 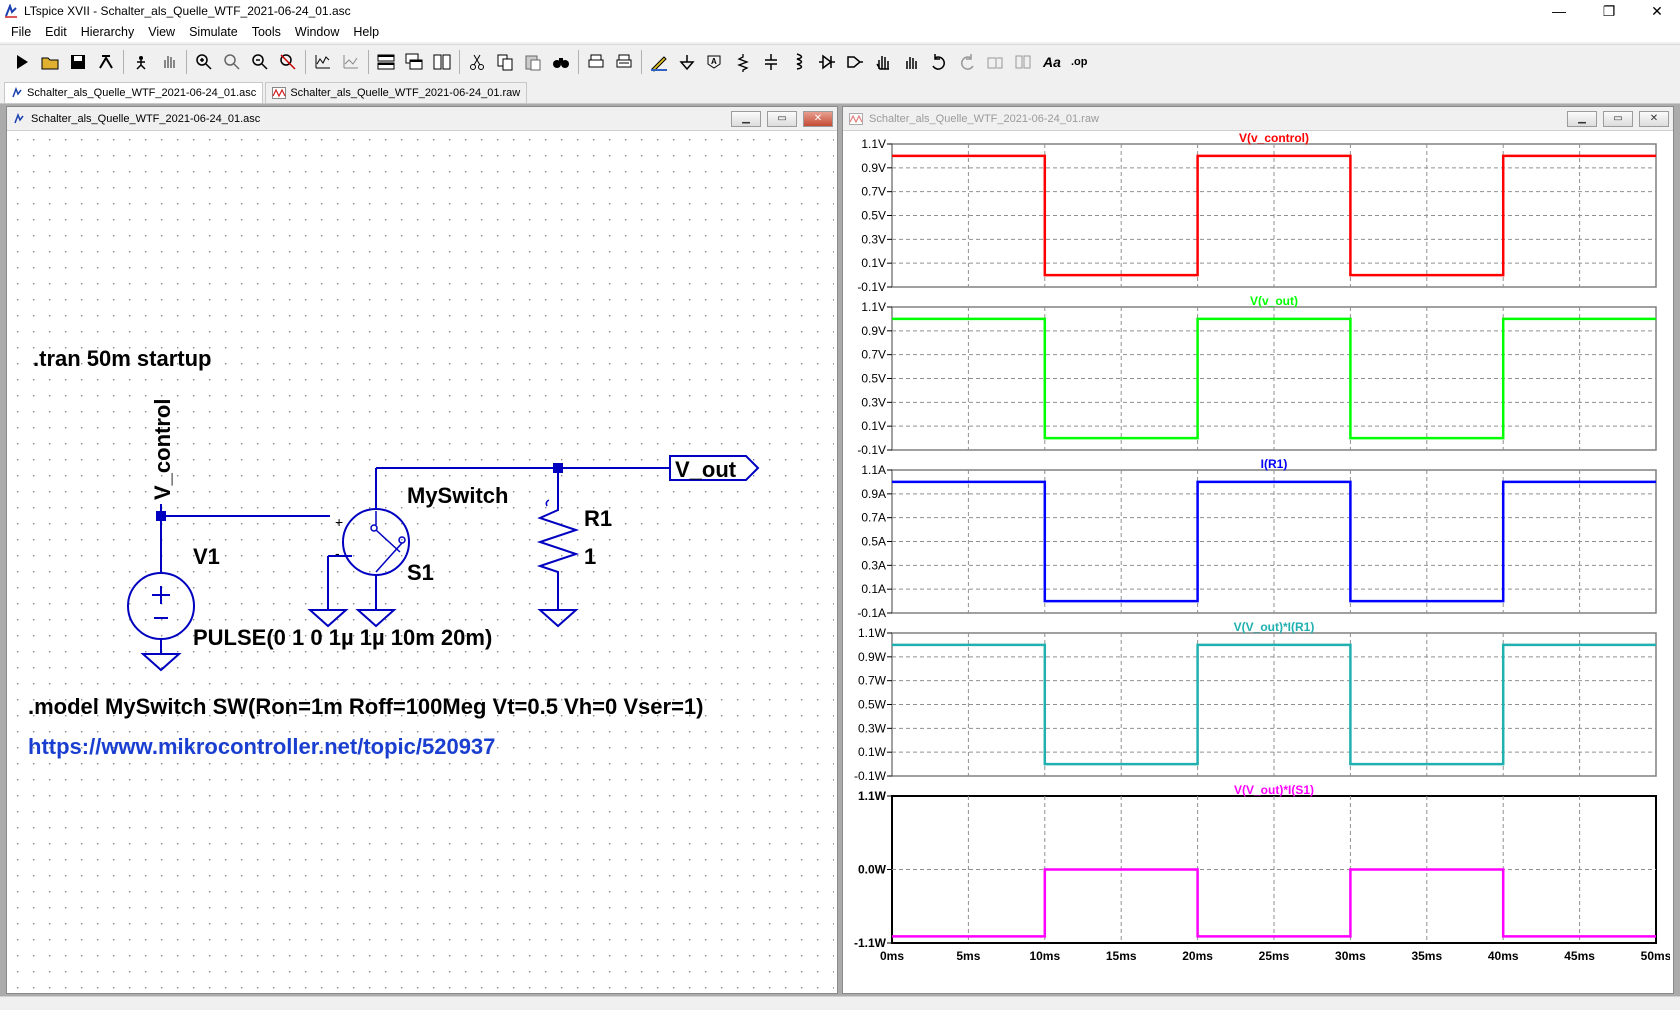 What do you see at coordinates (279, 93) in the screenshot?
I see `waveform-icon` at bounding box center [279, 93].